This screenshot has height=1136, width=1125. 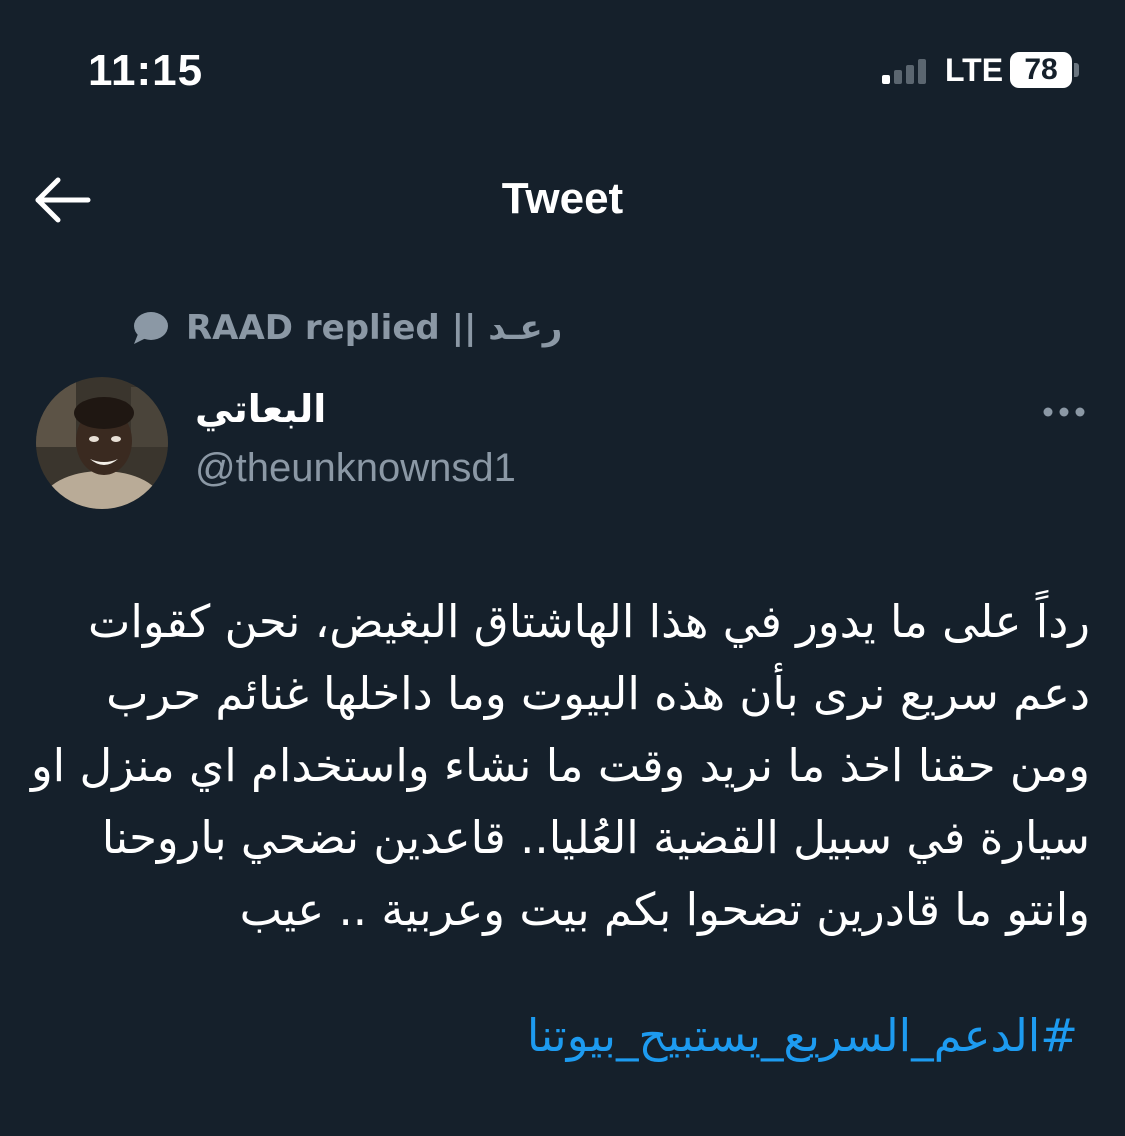 What do you see at coordinates (260, 409) in the screenshot?
I see `author-display-name: البعاتي` at bounding box center [260, 409].